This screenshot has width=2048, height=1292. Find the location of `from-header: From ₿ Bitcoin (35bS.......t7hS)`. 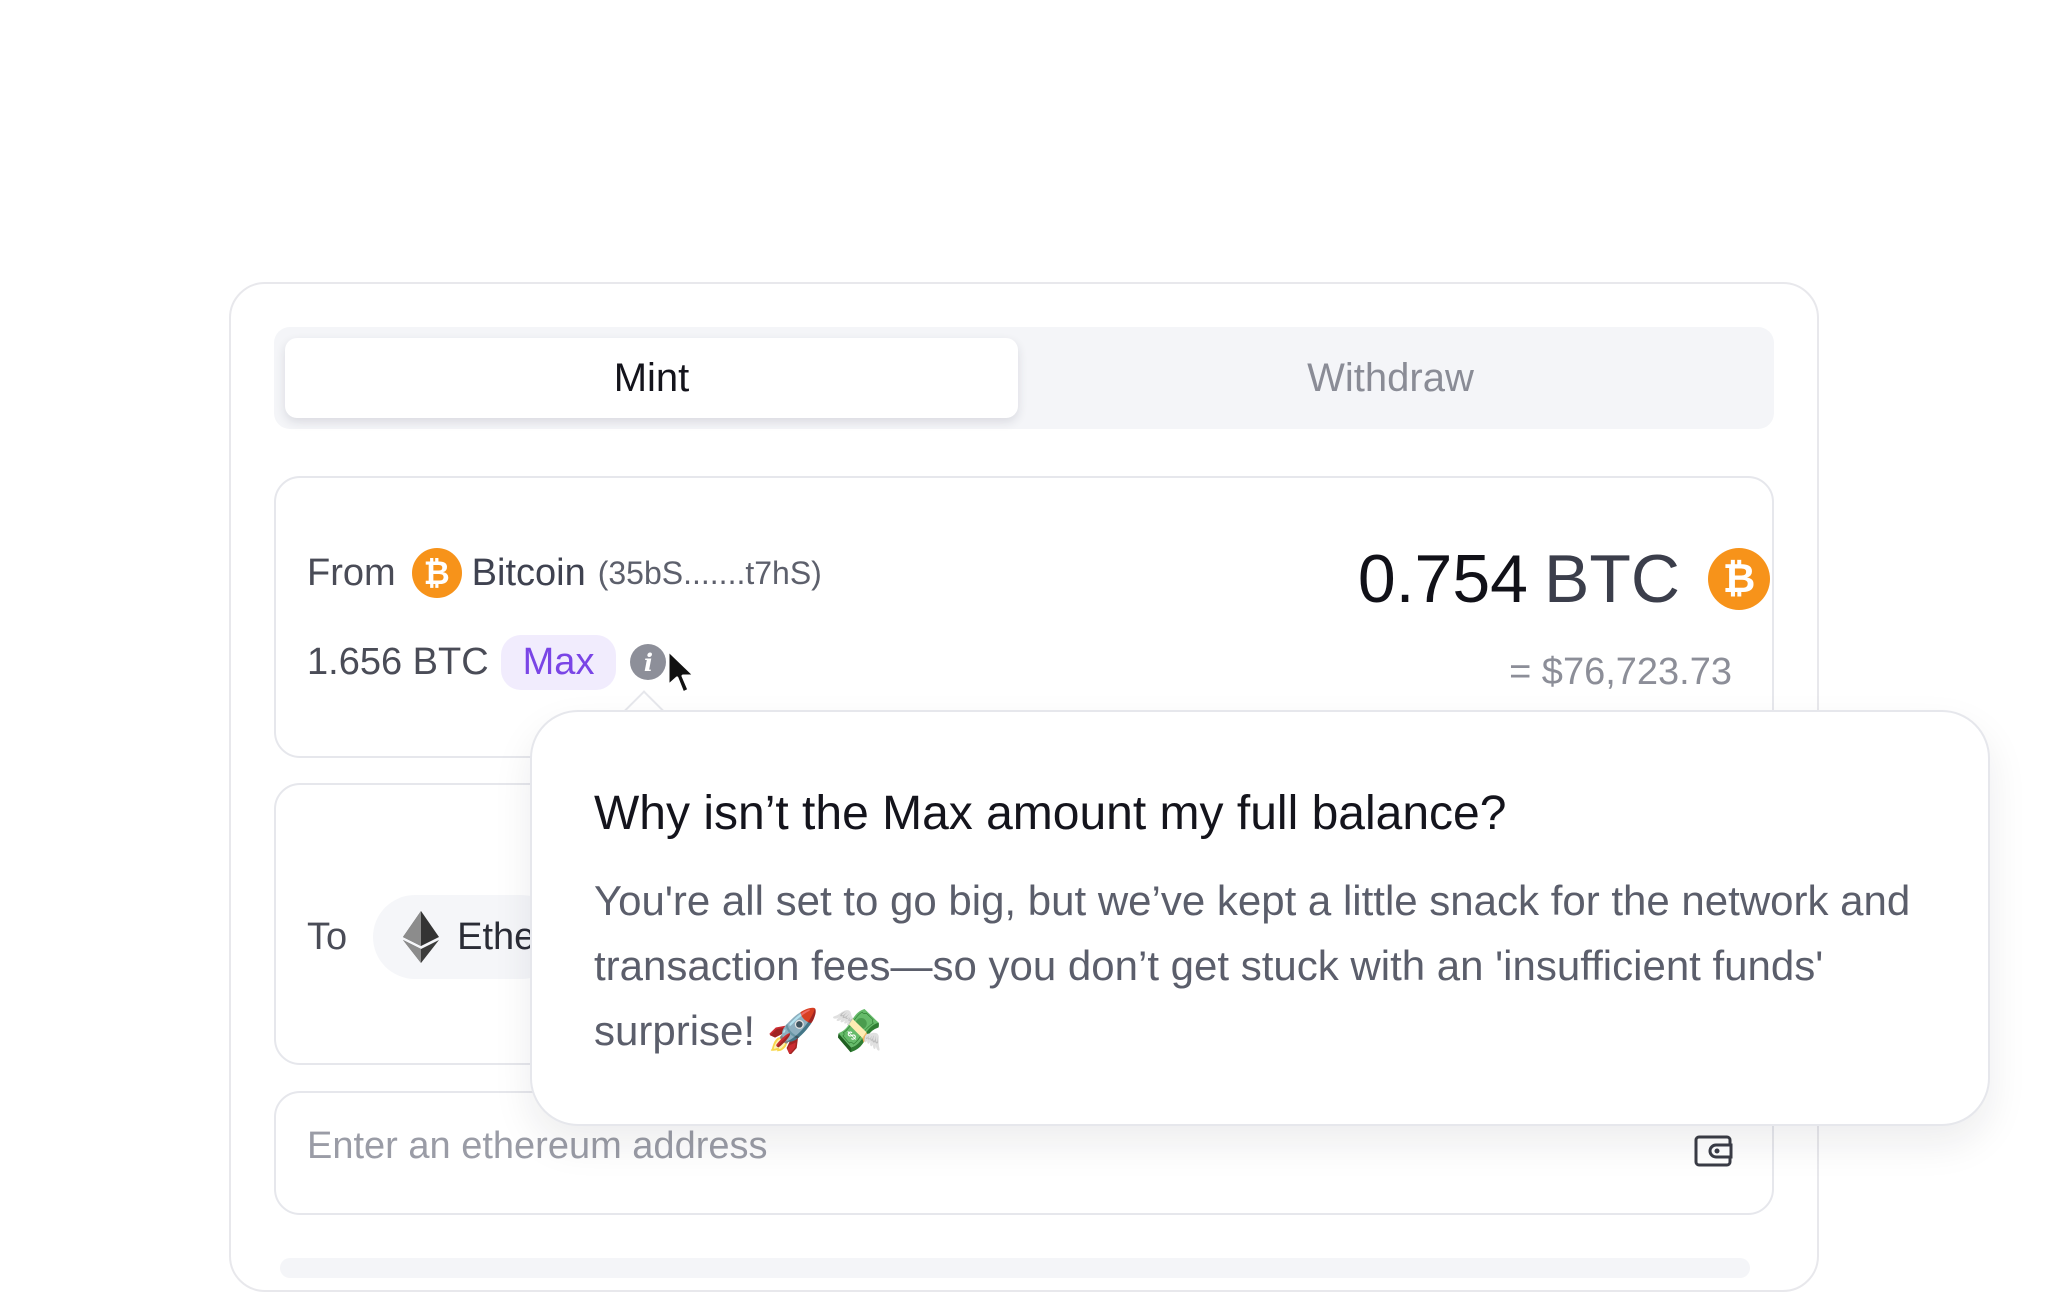

from-header: From ₿ Bitcoin (35bS.......t7hS) is located at coordinates (564, 573).